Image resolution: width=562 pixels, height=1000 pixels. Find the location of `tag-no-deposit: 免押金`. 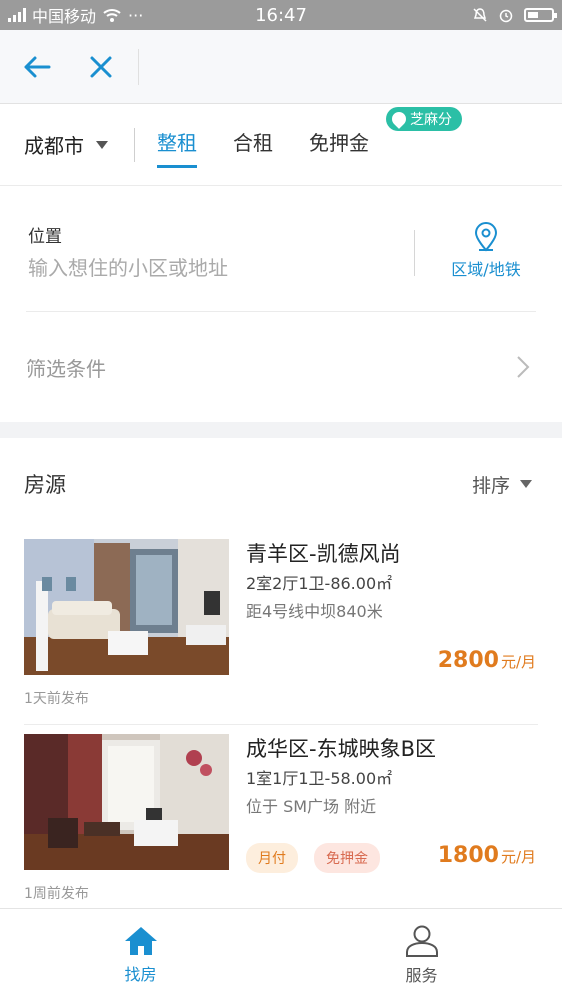

tag-no-deposit: 免押金 is located at coordinates (347, 858).